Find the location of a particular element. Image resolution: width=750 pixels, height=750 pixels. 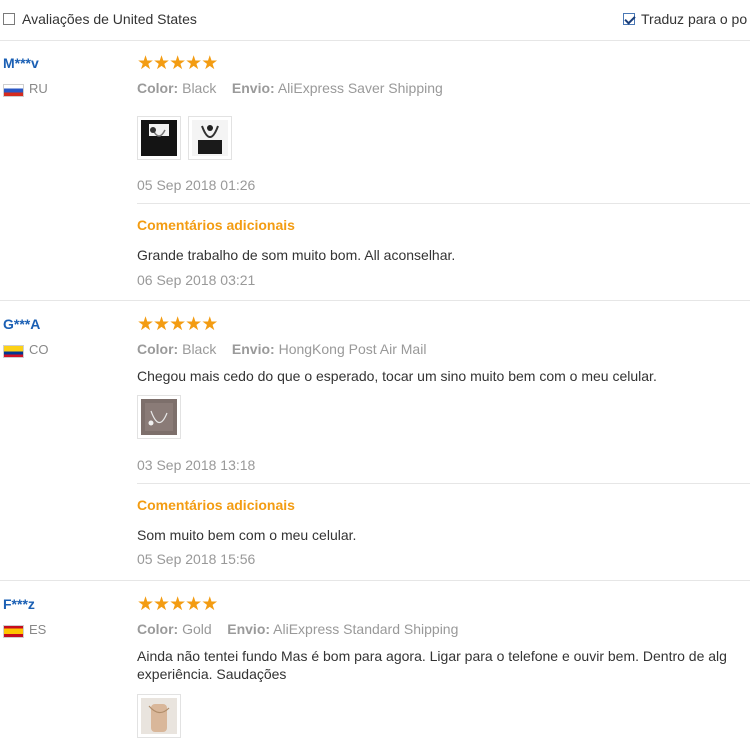

color-value: Gold is located at coordinates (197, 629).